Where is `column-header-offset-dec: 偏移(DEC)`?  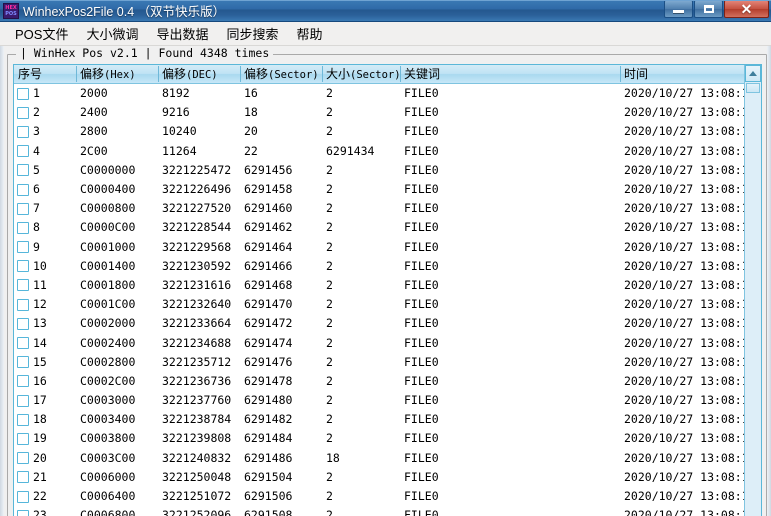
column-header-offset-dec: 偏移(DEC) is located at coordinates (199, 74).